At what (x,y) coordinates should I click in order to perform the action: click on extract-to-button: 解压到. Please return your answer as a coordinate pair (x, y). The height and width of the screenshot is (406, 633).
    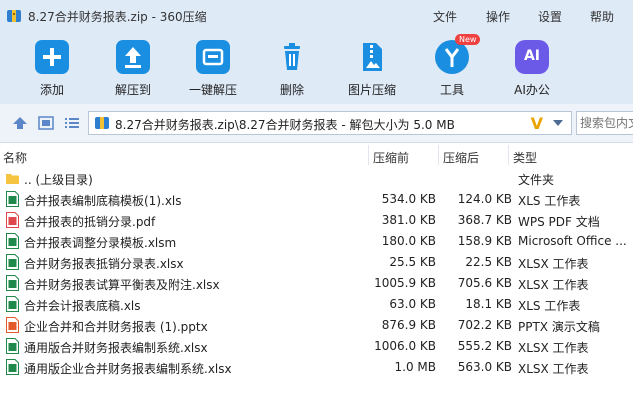
    Looking at the image, I should click on (133, 69).